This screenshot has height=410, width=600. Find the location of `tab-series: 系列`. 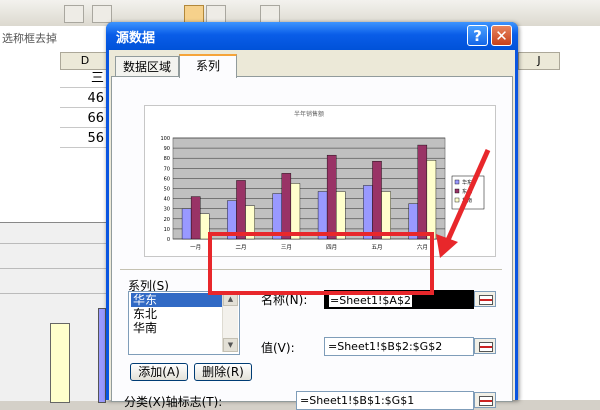

tab-series: 系列 is located at coordinates (208, 66).